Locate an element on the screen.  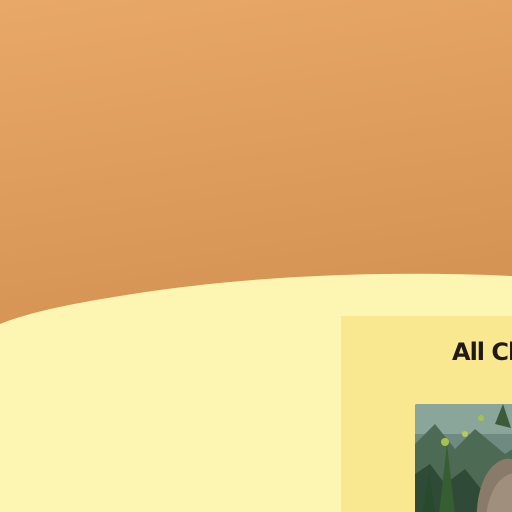
all-content-card: All Cl is located at coordinates (426, 414).